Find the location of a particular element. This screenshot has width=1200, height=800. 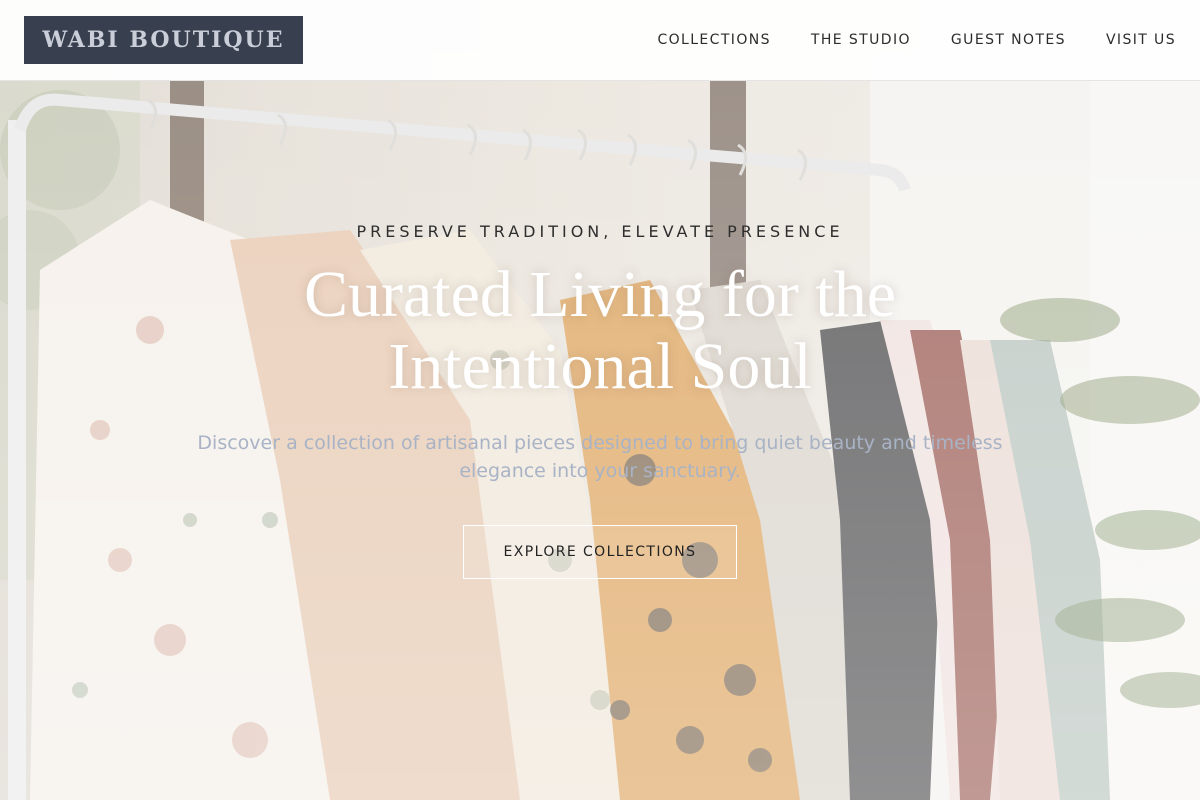

hero-eyebrow: PRESERVE TRADITION, ELEVATE PRESENCE is located at coordinates (600, 231).